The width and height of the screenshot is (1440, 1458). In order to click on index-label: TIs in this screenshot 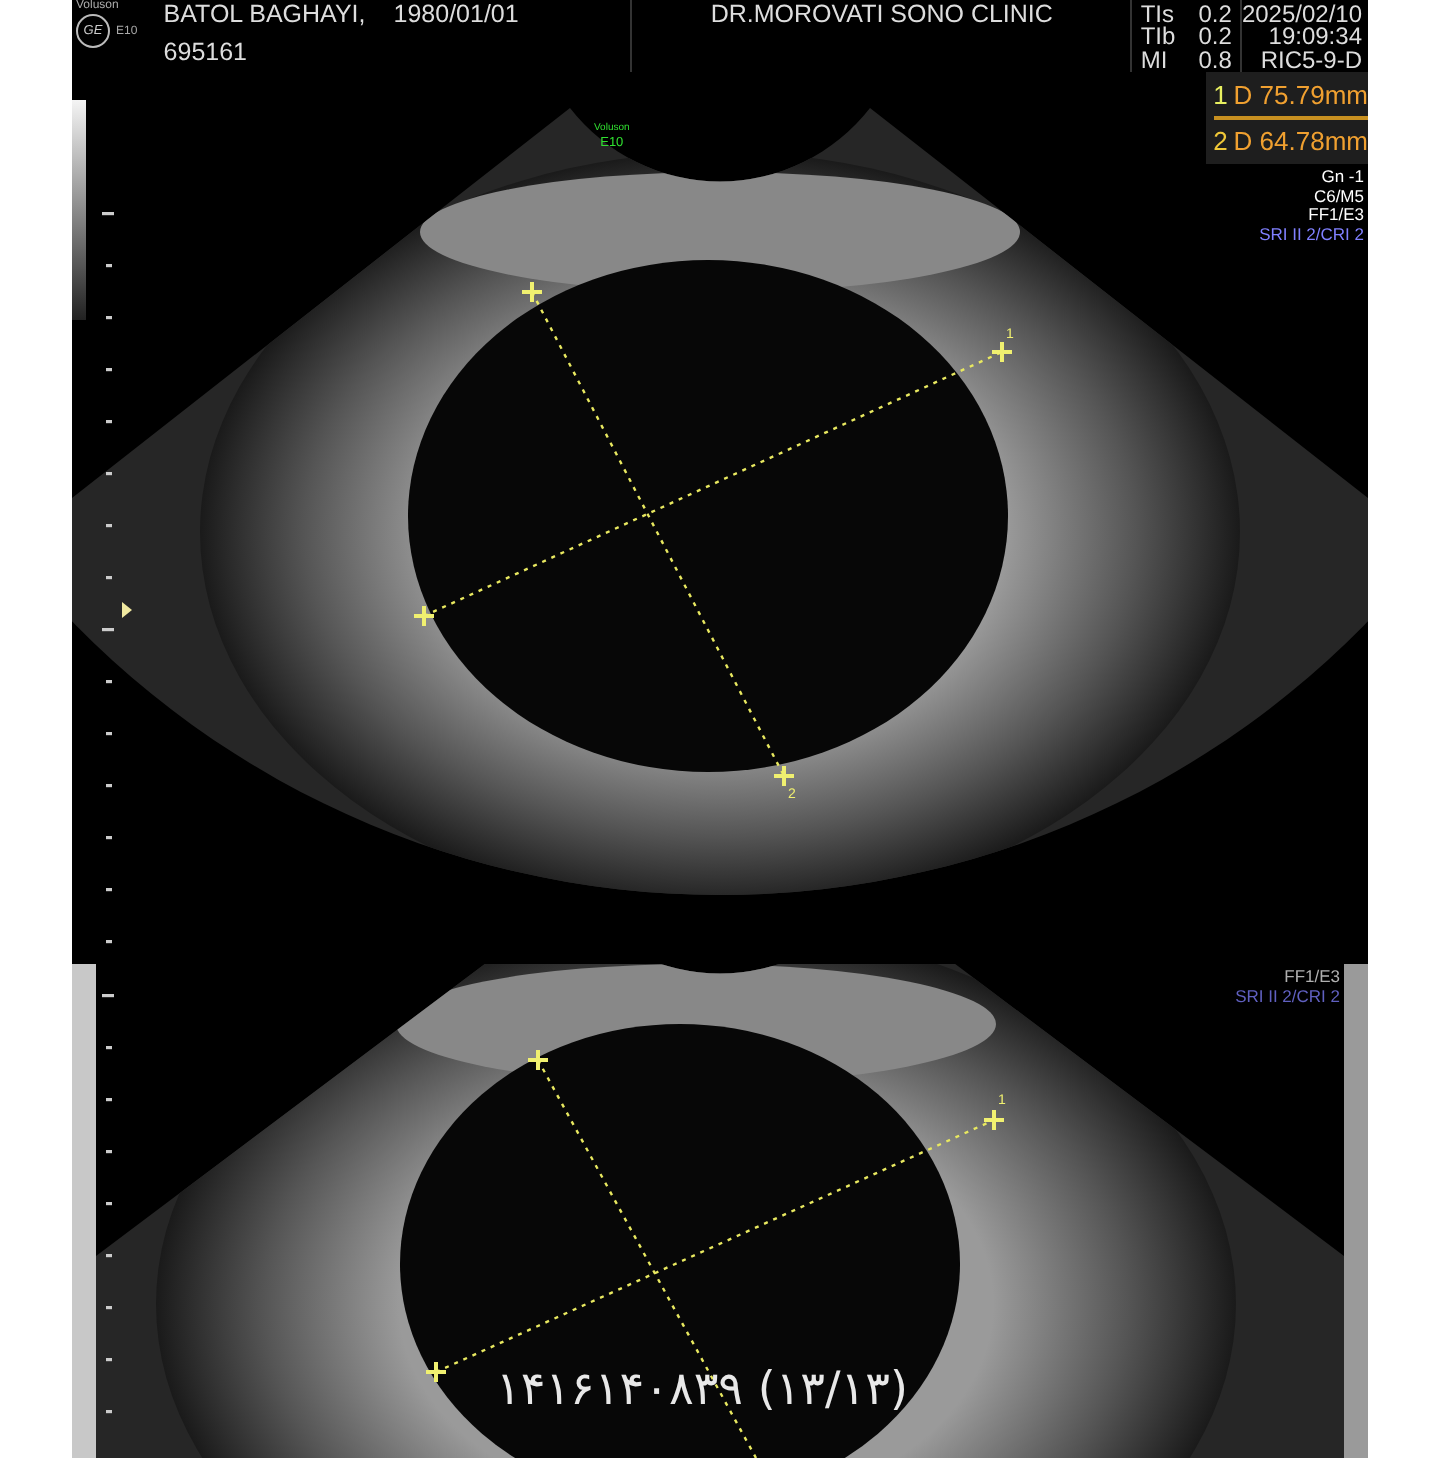, I will do `click(1157, 14)`.